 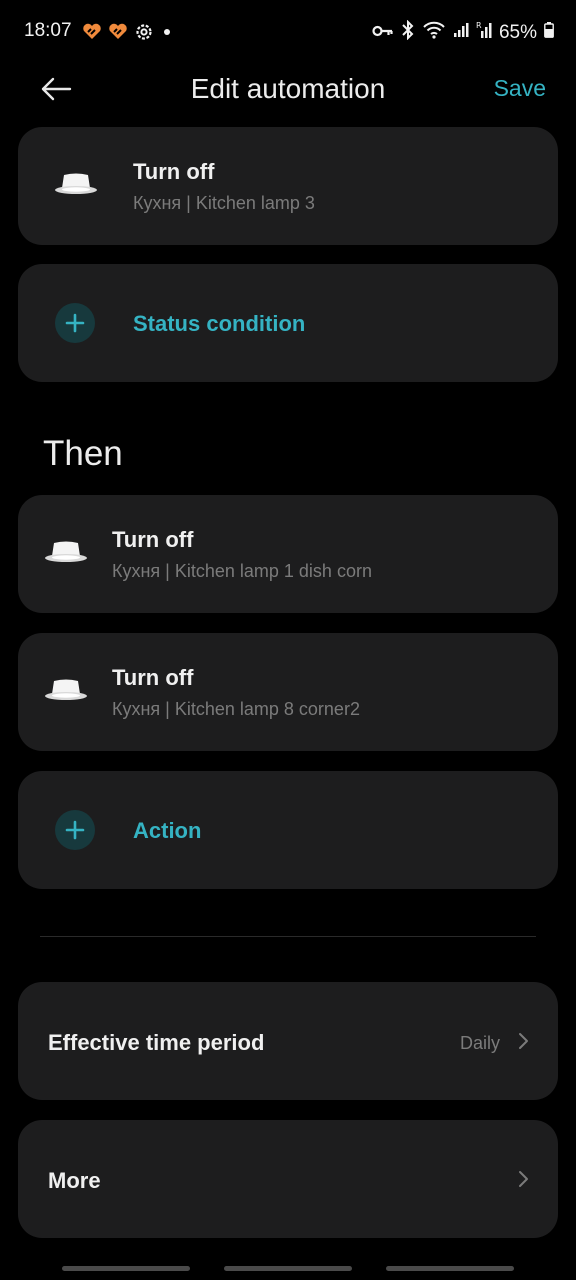 I want to click on status-bar: 18:07 R 65%, so click(x=288, y=32).